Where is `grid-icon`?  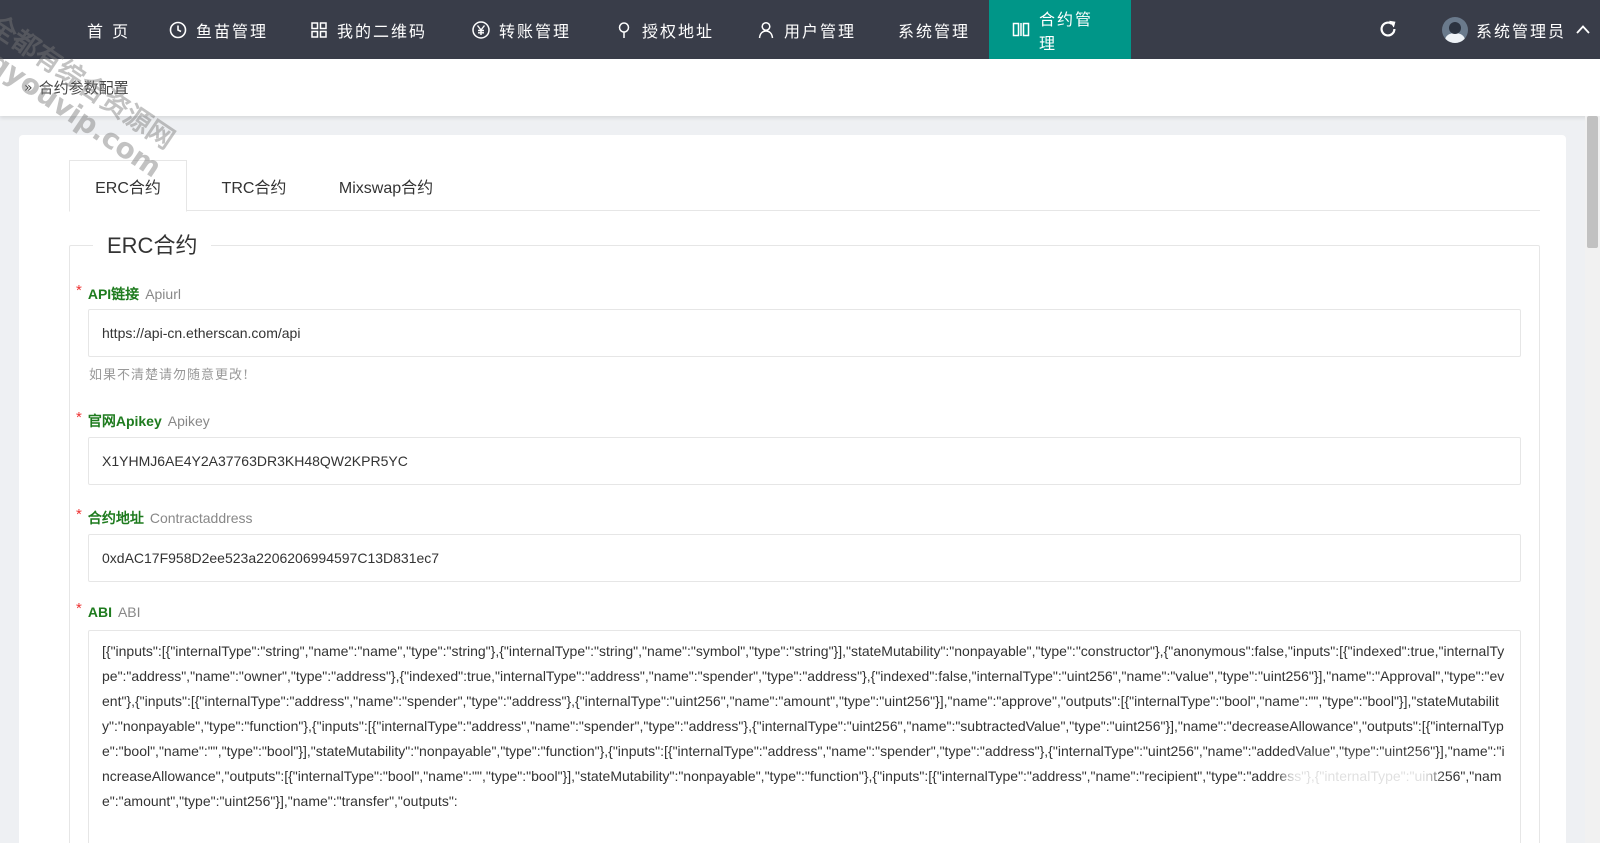 grid-icon is located at coordinates (319, 30).